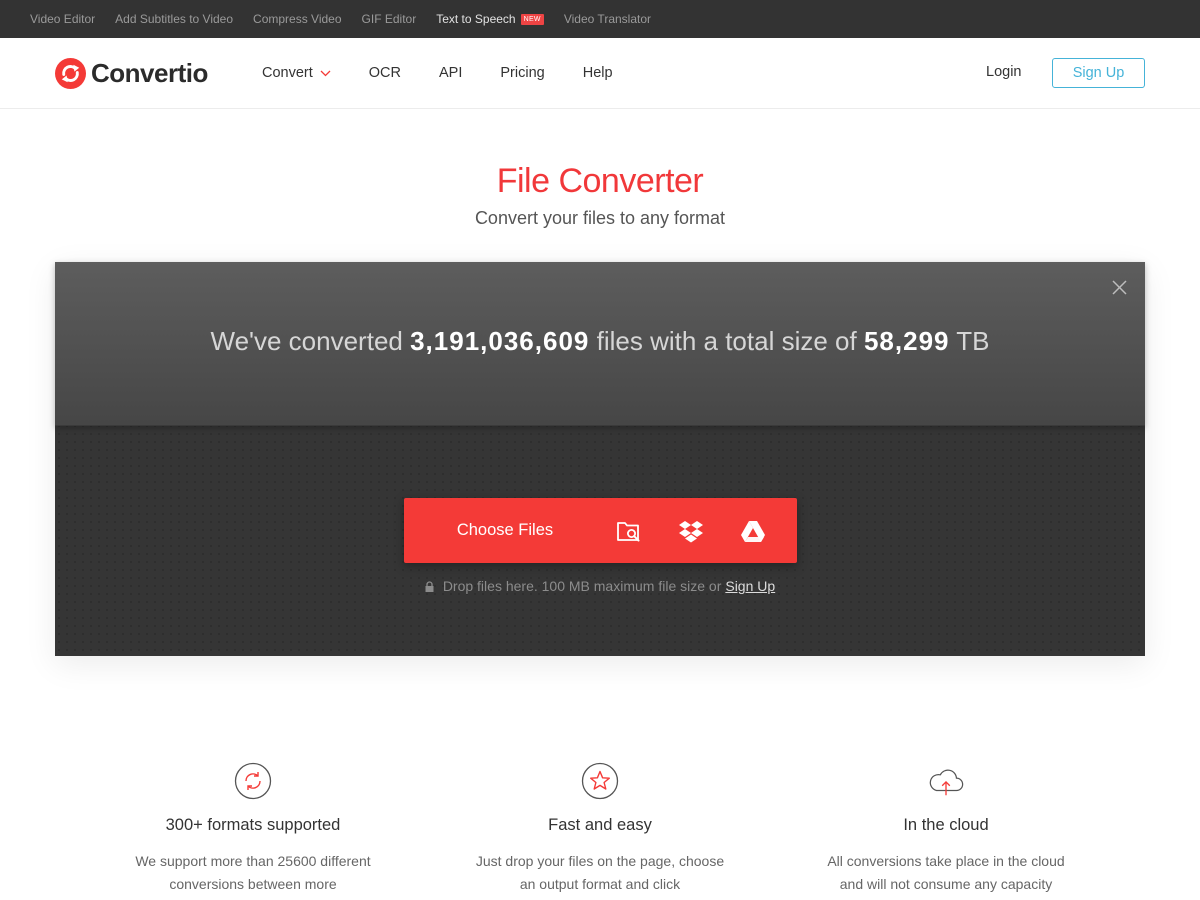  Describe the element at coordinates (500, 341) in the screenshot. I see `files-count: 3,191,036,609` at that location.